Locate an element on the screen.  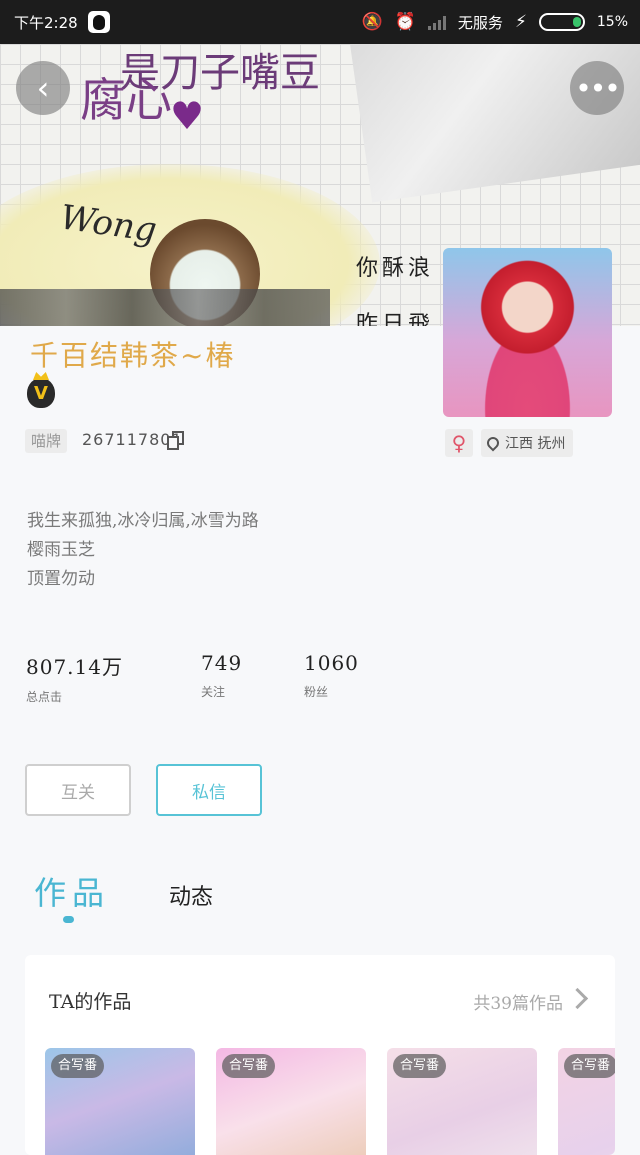
cover-handwriting-1: 你酥浪 is located at coordinates (395, 268).